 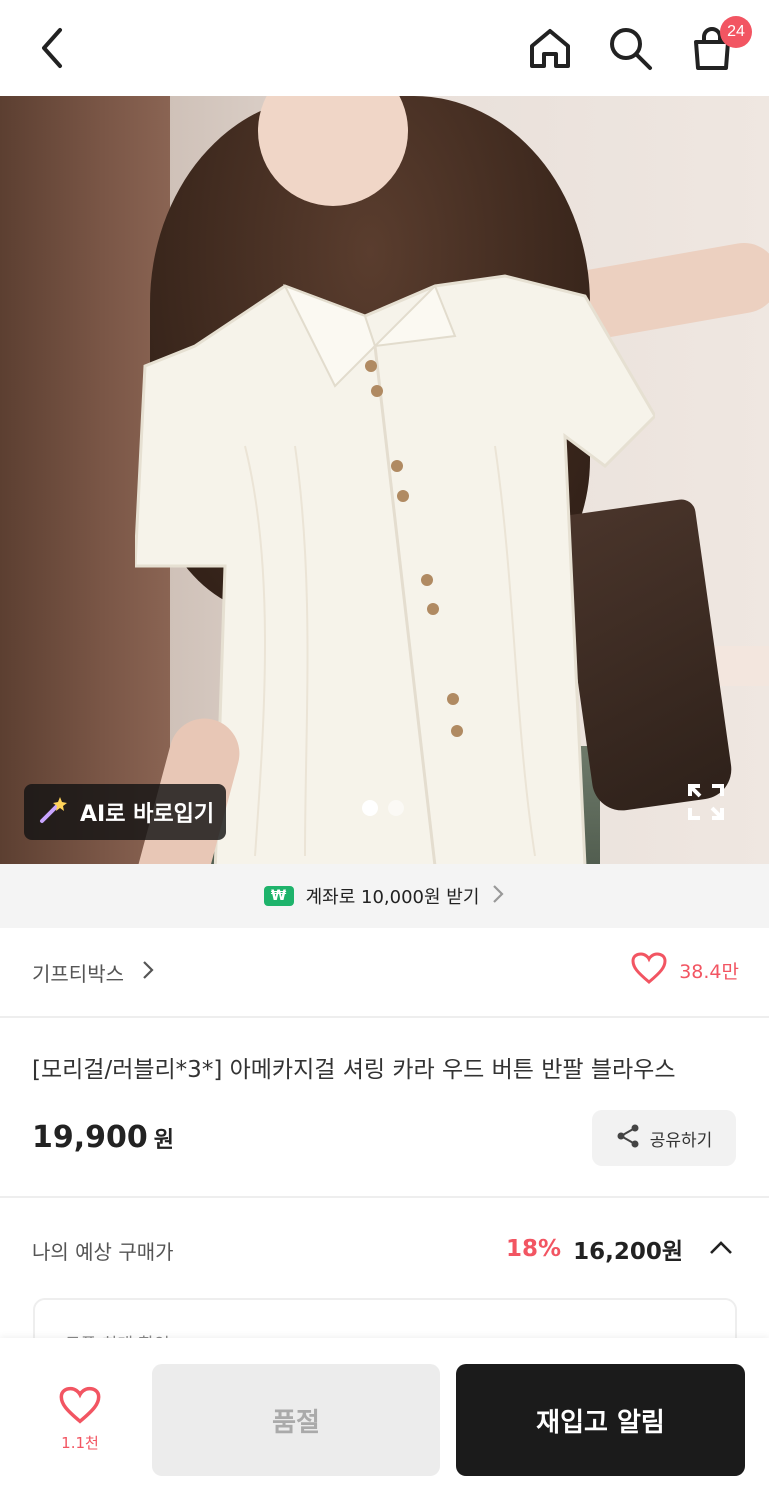 I want to click on brand-link: 기프티박스, so click(x=93, y=972).